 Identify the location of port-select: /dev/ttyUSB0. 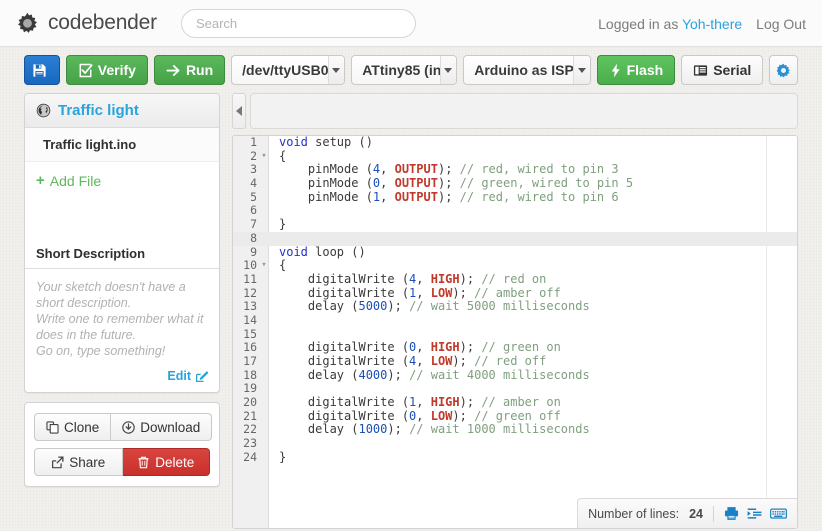
(288, 70).